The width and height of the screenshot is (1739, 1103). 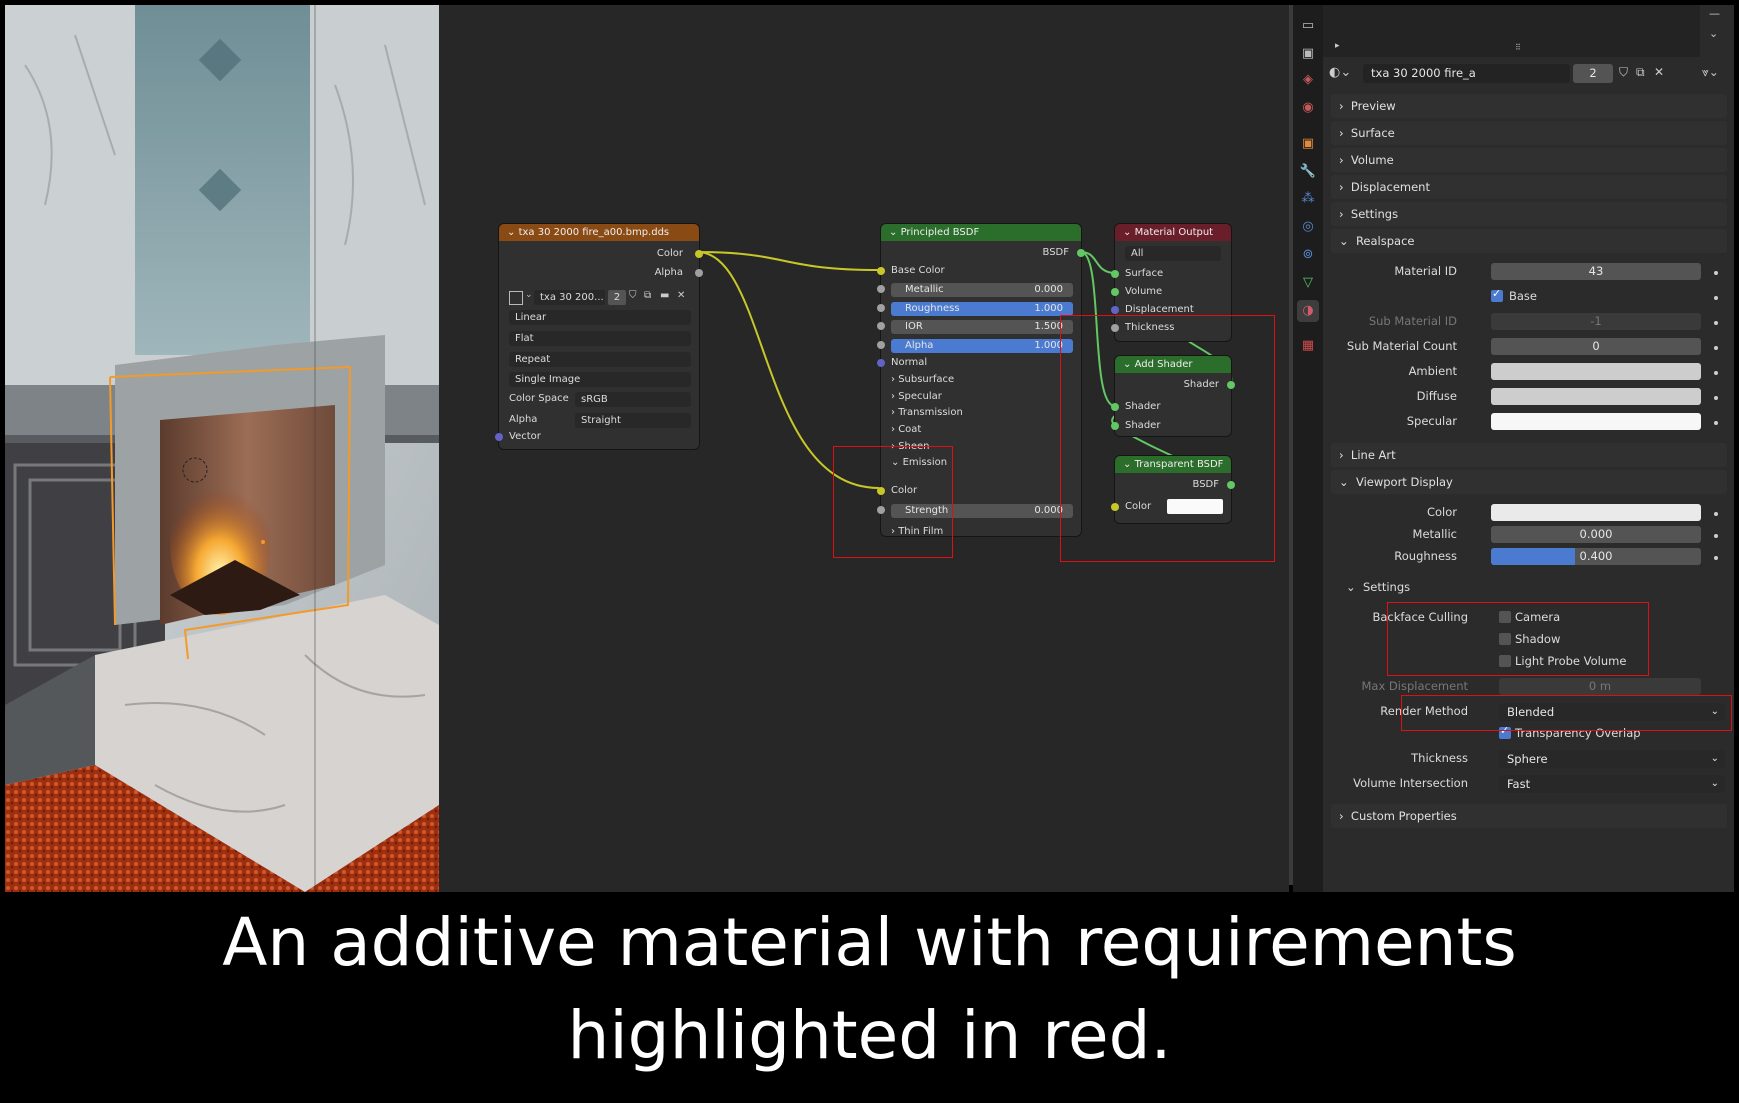 What do you see at coordinates (1173, 232) in the screenshot?
I see `output-node-header: ⌄ Material Output` at bounding box center [1173, 232].